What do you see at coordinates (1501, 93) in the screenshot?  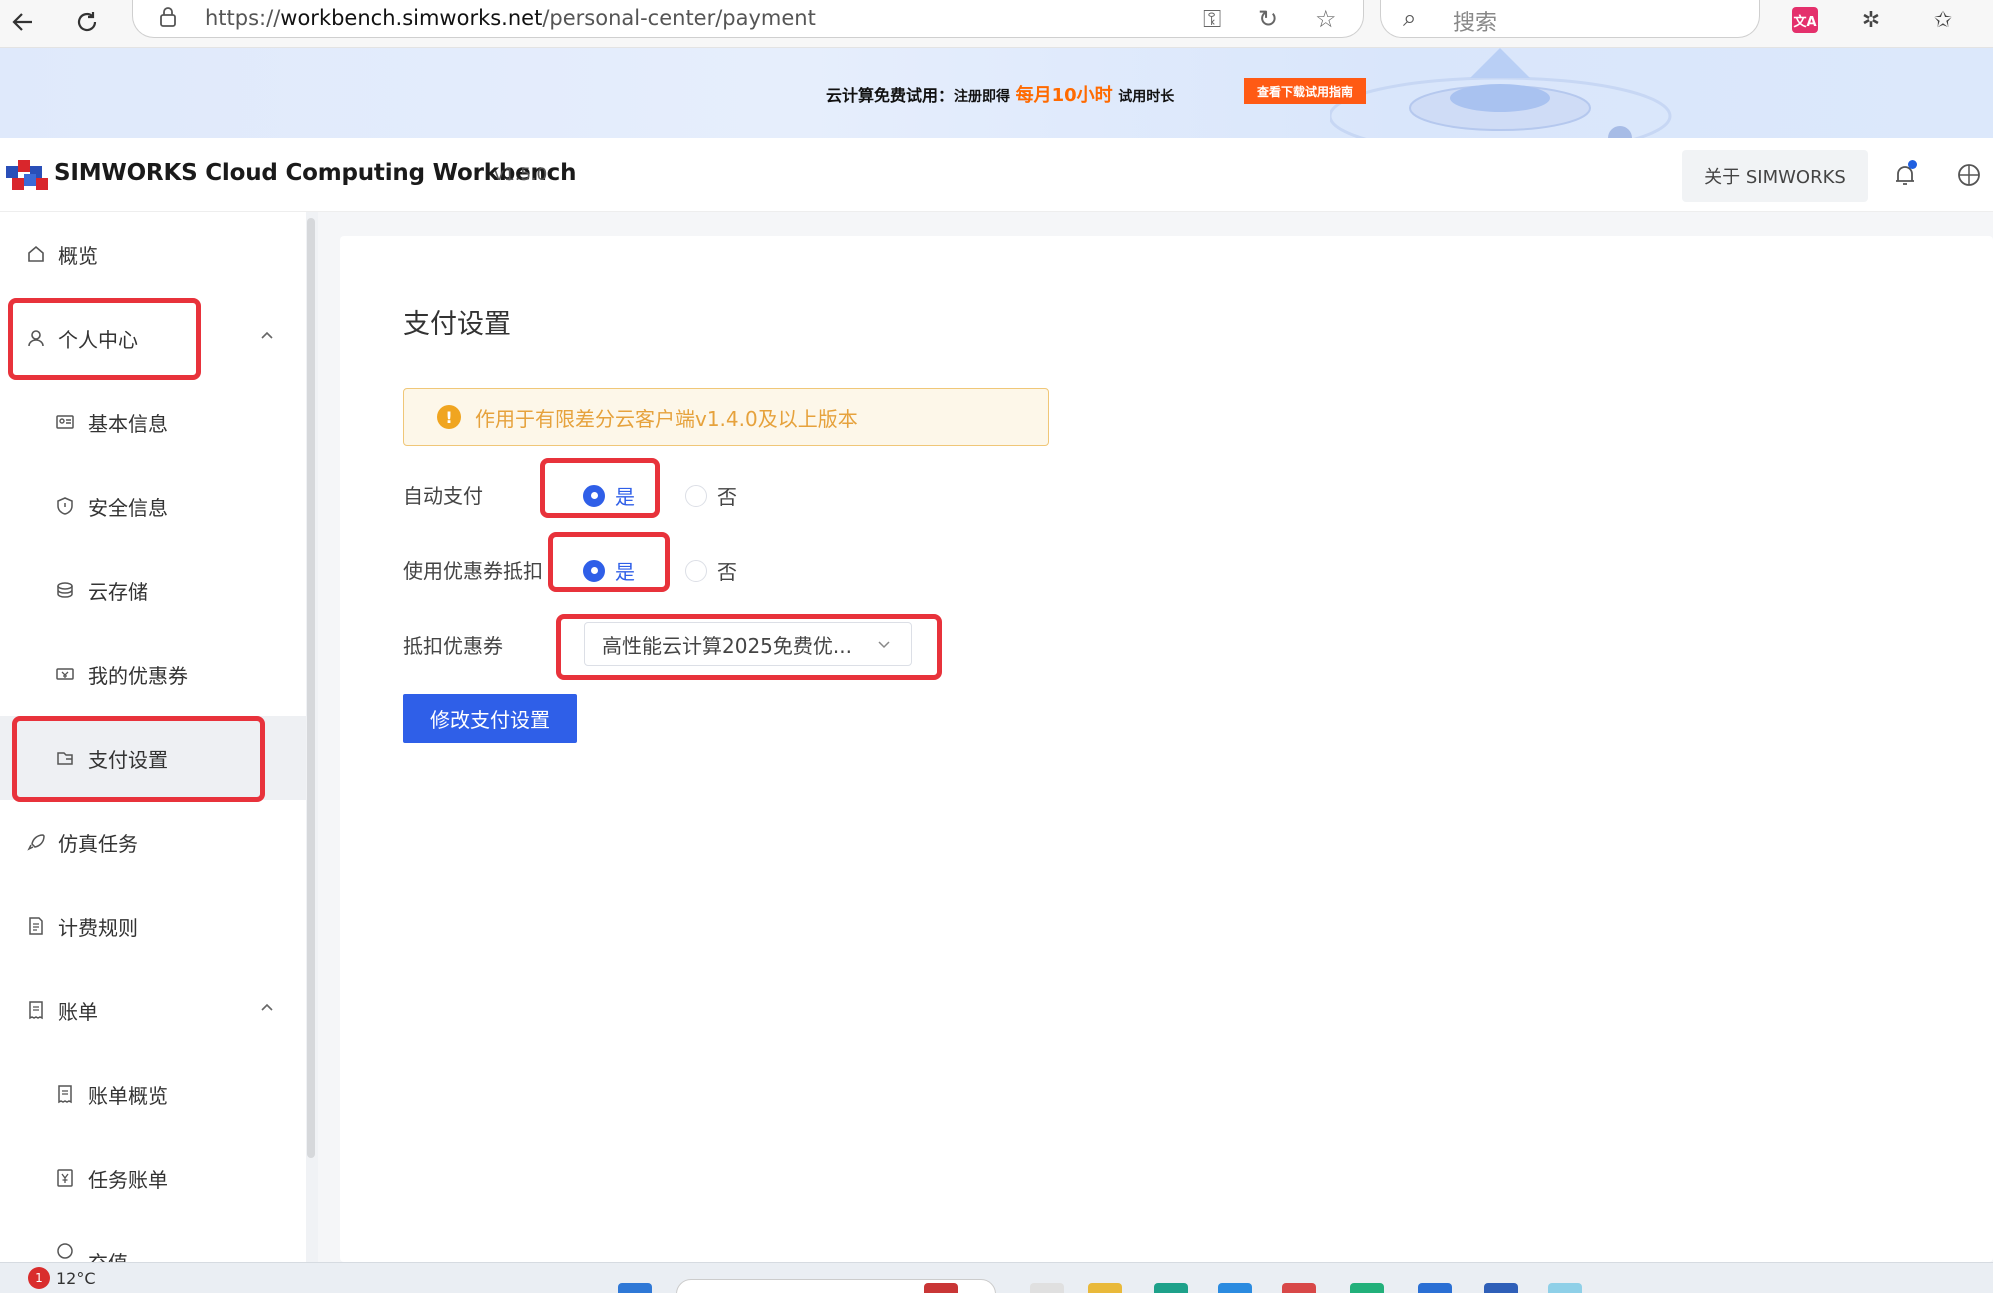 I see `cloud-platform-illustration` at bounding box center [1501, 93].